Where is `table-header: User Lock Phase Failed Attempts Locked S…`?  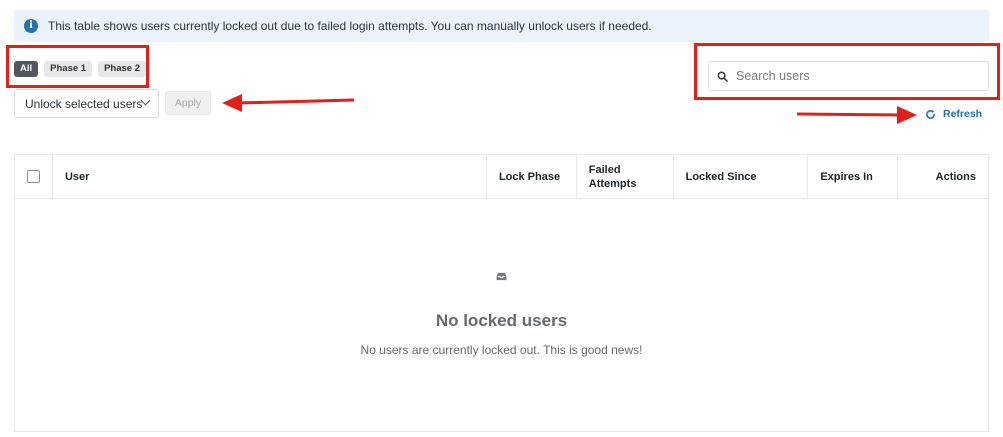 table-header: User Lock Phase Failed Attempts Locked S… is located at coordinates (501, 177).